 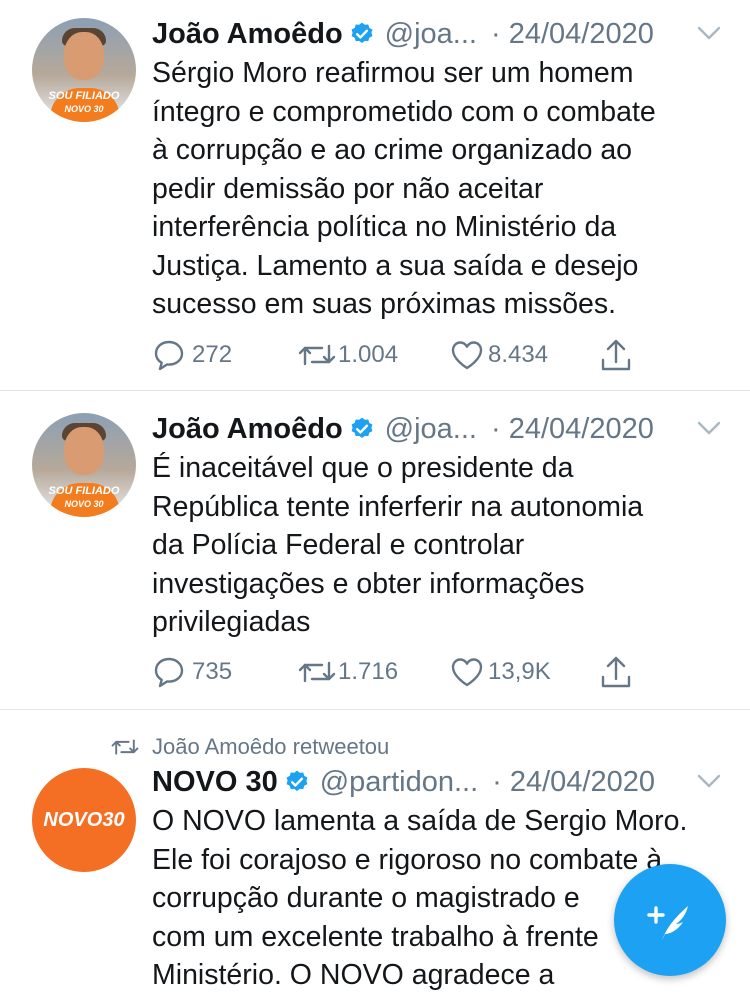 I want to click on retweet-count: 1.716, so click(x=368, y=671).